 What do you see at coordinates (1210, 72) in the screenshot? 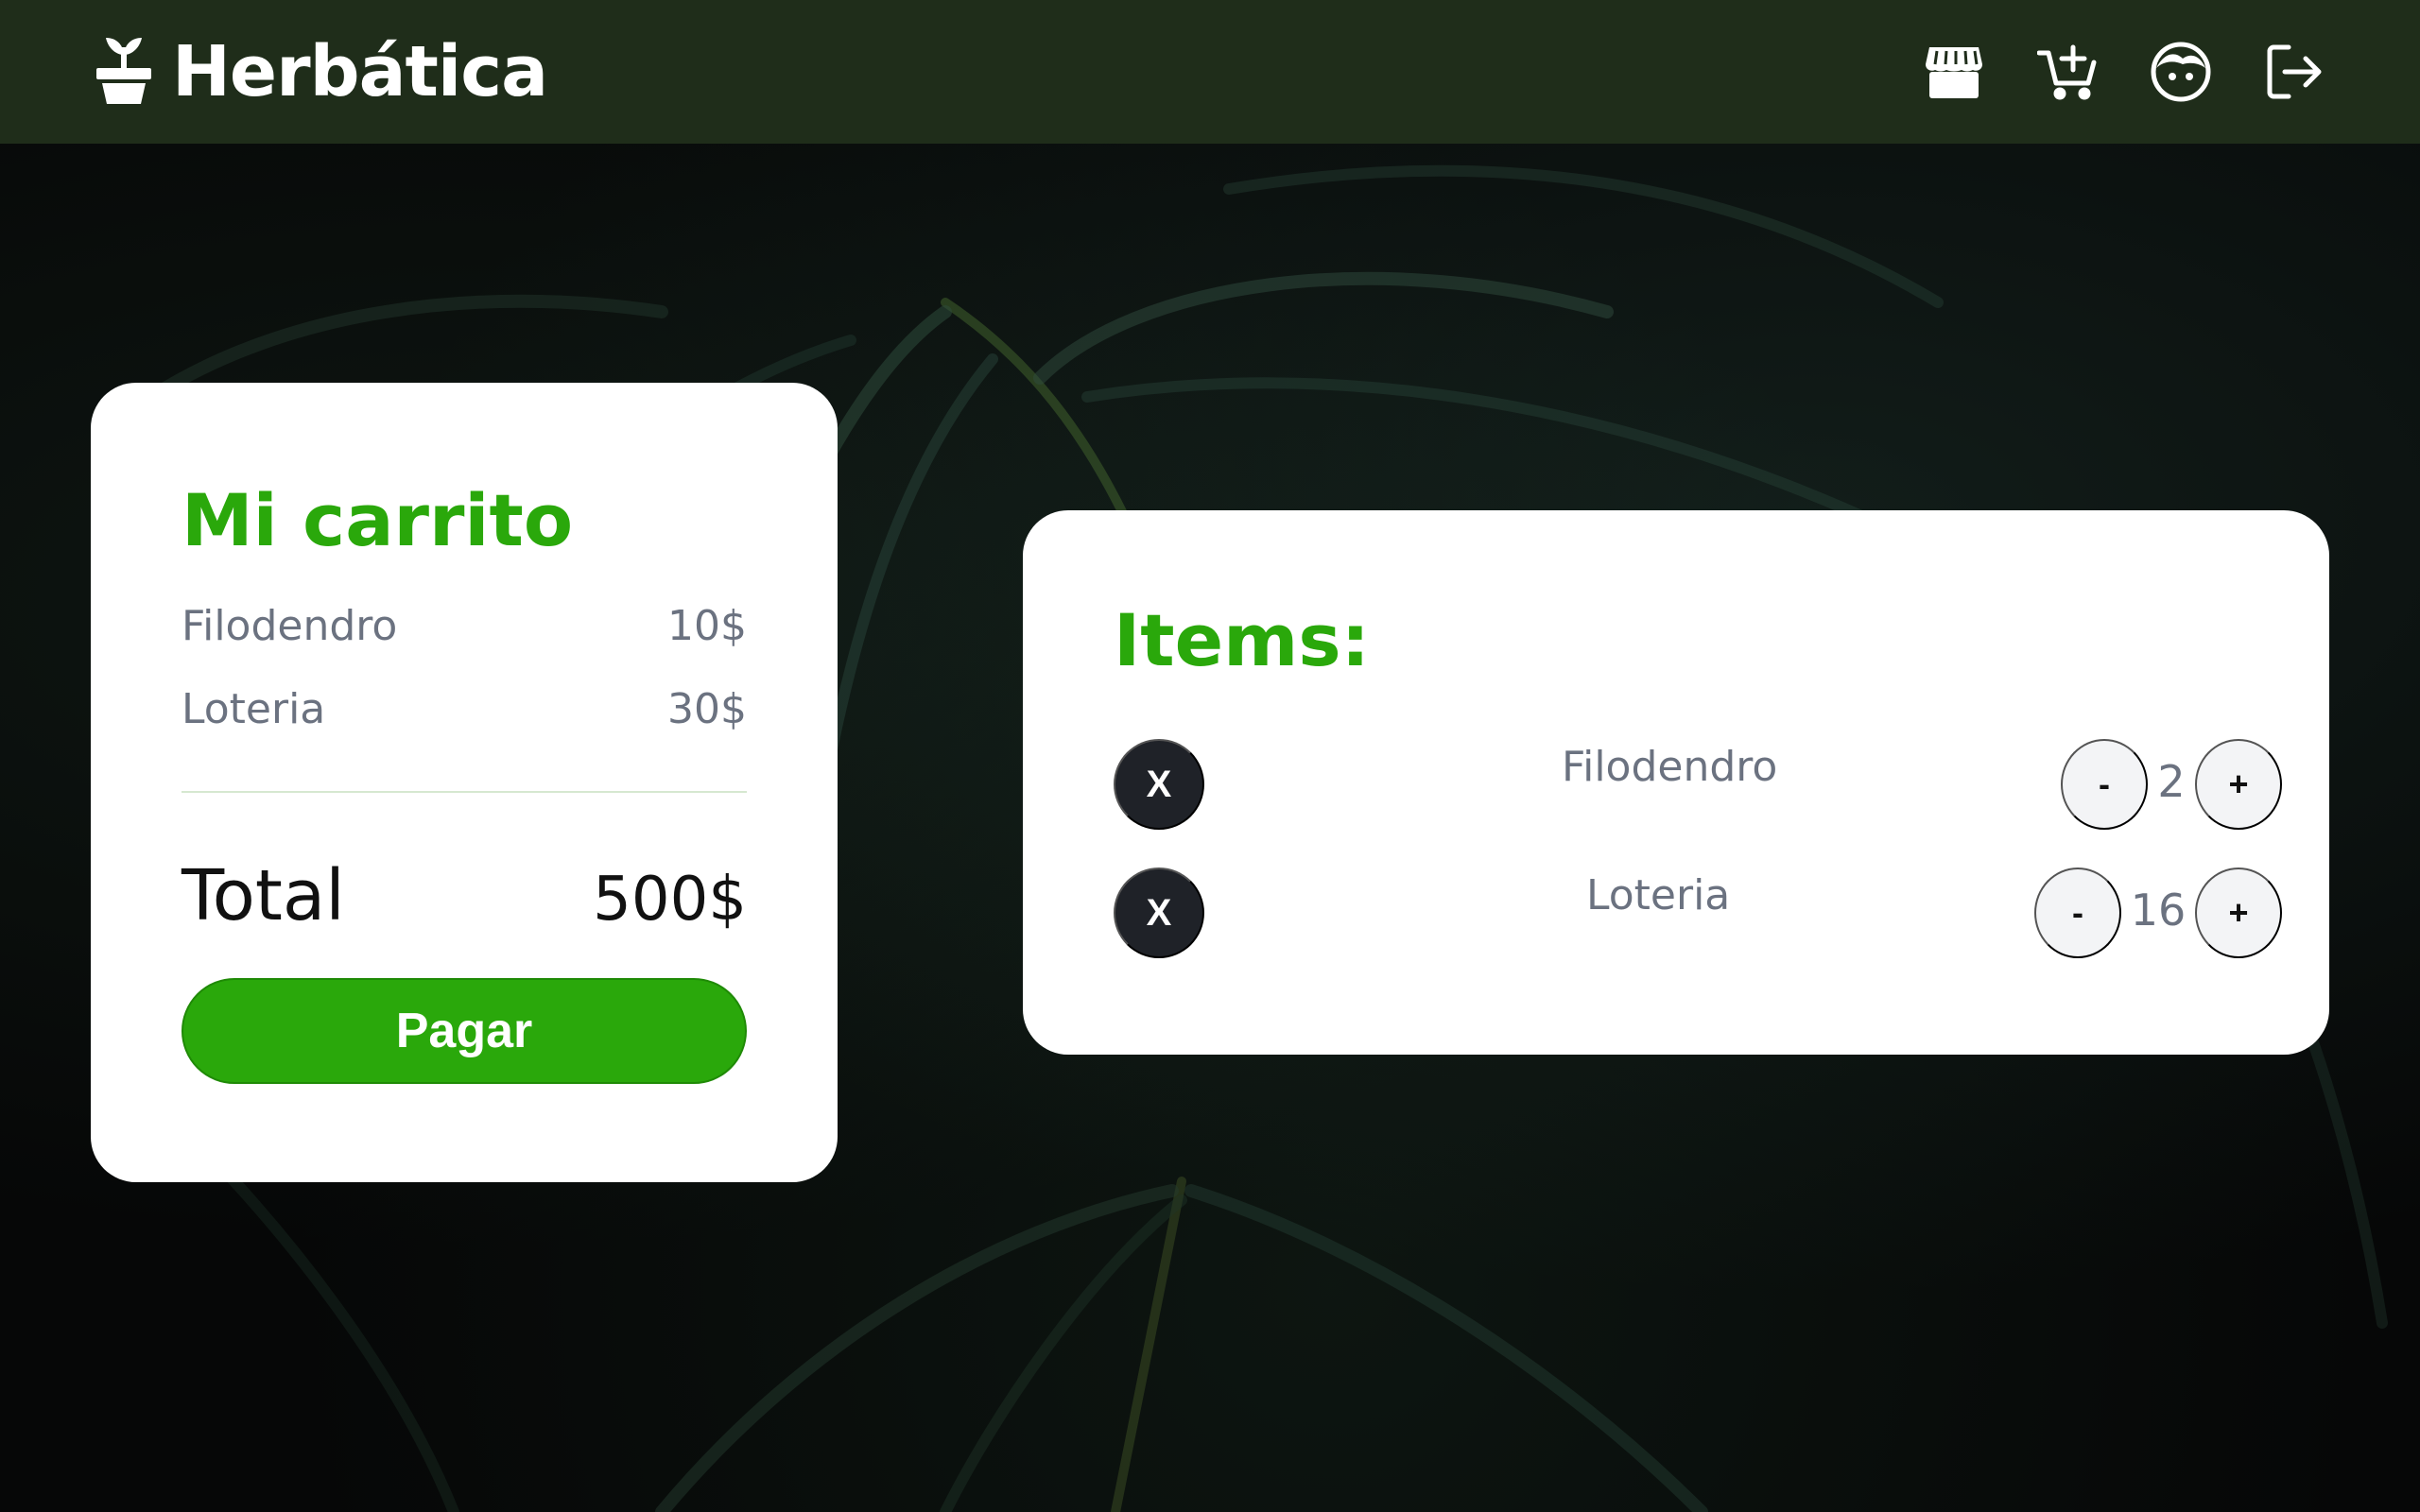
I see `top-navbar: Herbática` at bounding box center [1210, 72].